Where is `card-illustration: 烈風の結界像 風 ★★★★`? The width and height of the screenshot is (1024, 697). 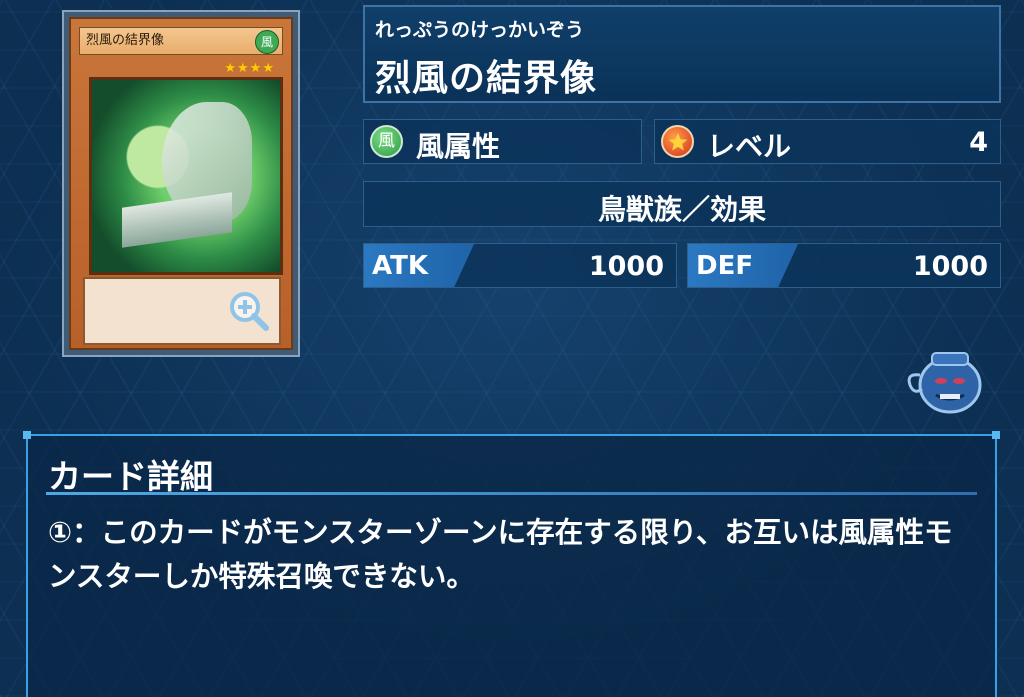
card-illustration: 烈風の結界像 風 ★★★★ is located at coordinates (181, 183).